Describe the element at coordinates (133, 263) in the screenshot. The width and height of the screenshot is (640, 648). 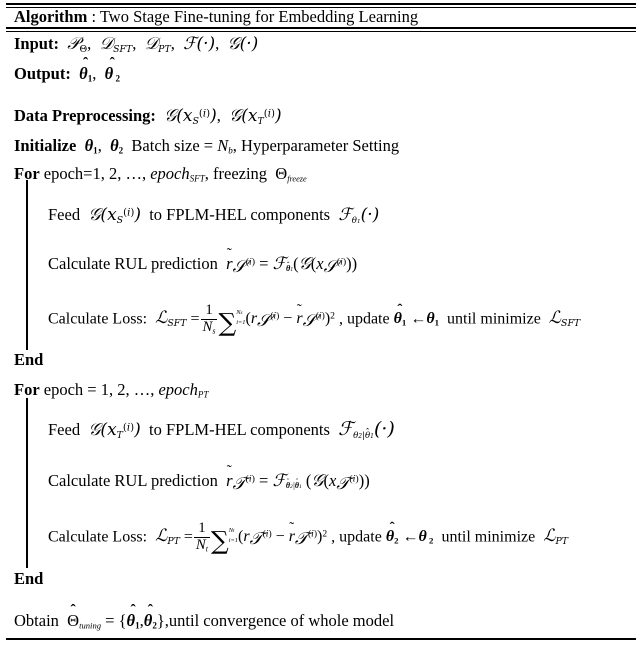
I see `stage1-rul-label: Calculate RUL prediction` at that location.